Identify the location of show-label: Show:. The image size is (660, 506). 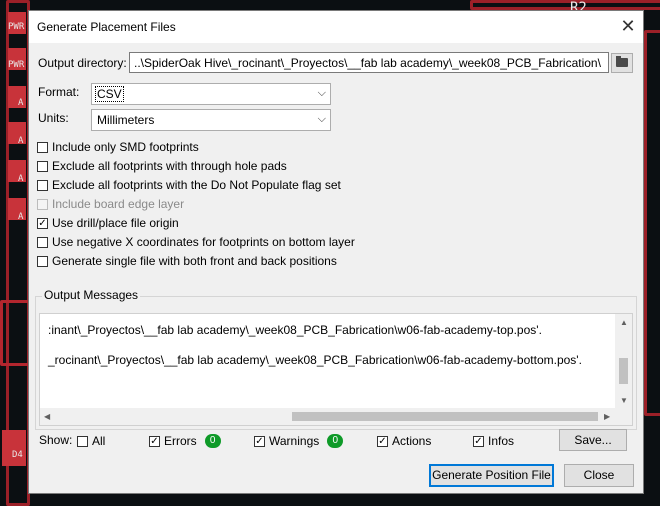
(56, 440).